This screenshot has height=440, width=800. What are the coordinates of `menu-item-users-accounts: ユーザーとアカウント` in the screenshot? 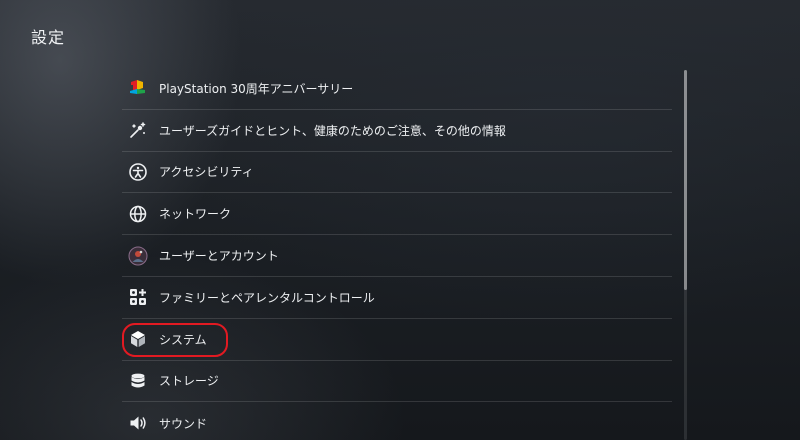 It's located at (397, 256).